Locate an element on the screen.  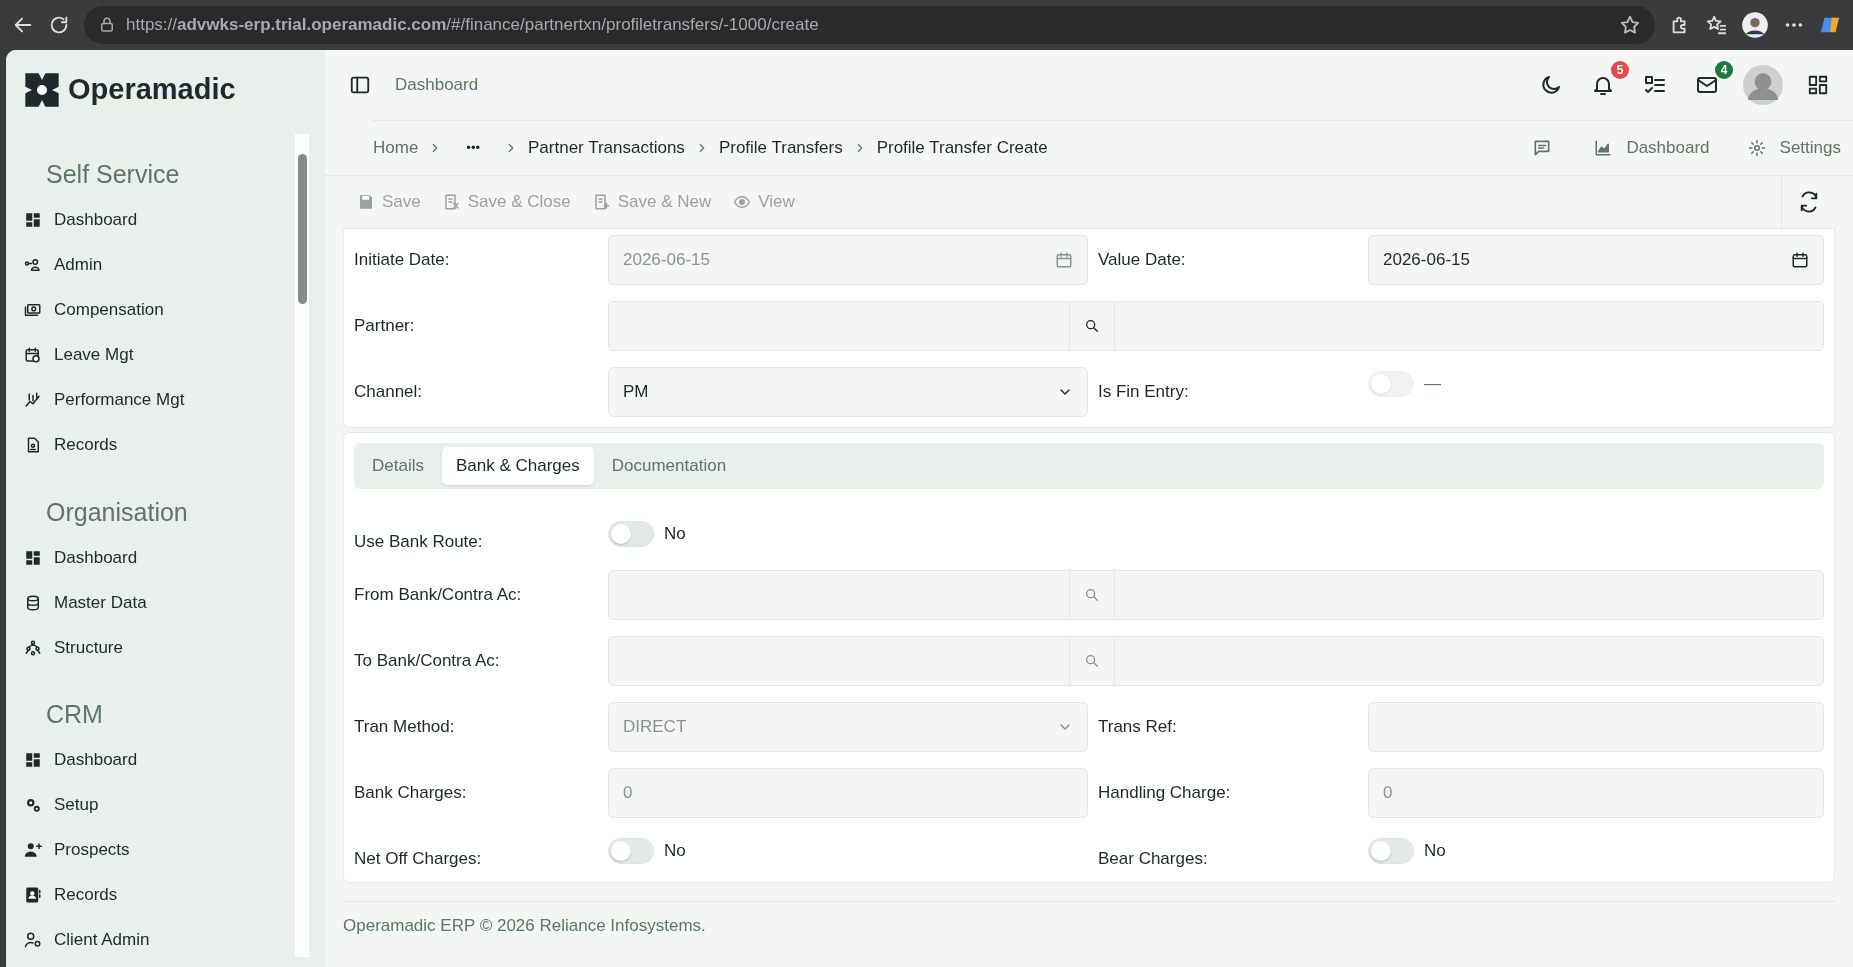
section-heading: Self Service is located at coordinates (113, 174).